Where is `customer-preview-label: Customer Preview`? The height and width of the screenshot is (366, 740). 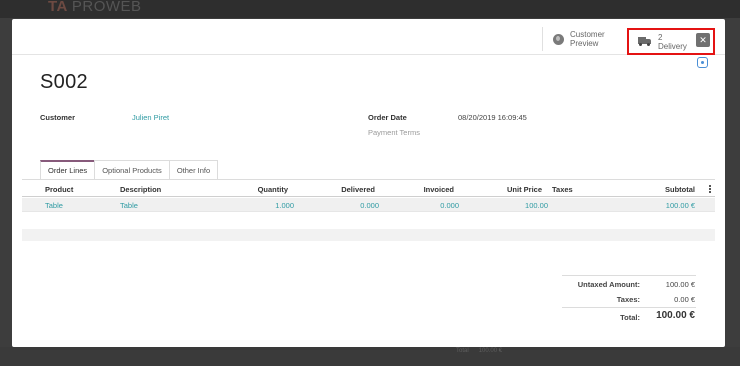
customer-preview-label: Customer Preview is located at coordinates (587, 39).